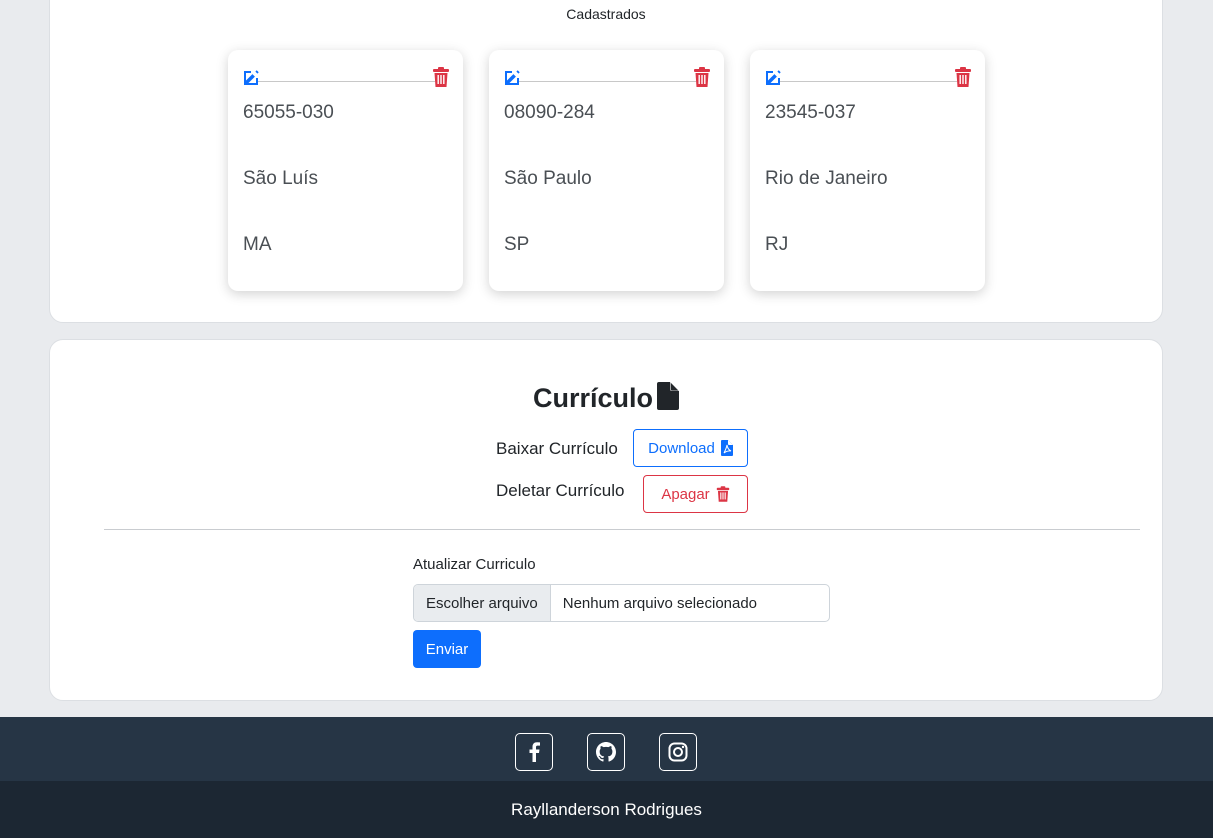 The image size is (1213, 838). Describe the element at coordinates (622, 529) in the screenshot. I see `section-divider` at that location.